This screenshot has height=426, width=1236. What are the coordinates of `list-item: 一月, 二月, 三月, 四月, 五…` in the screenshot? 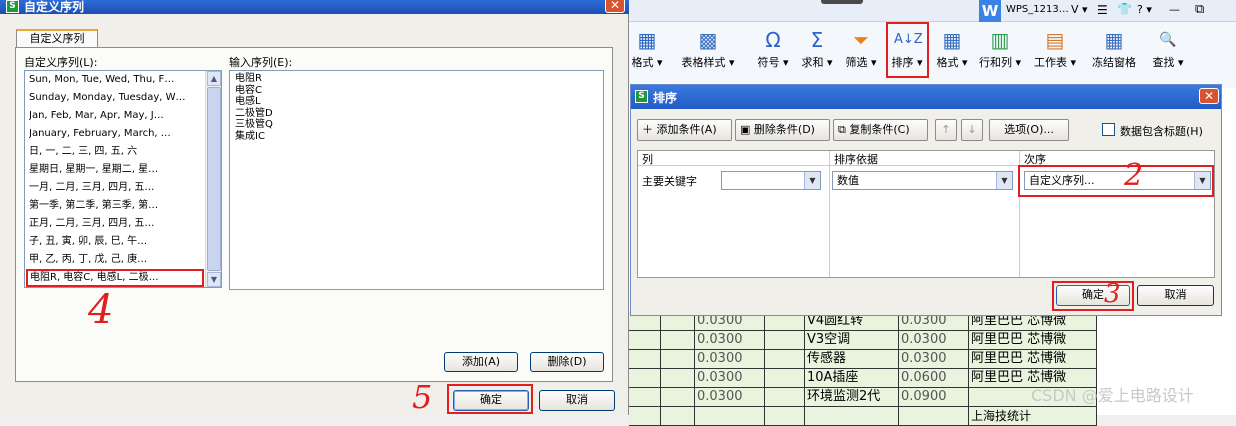 It's located at (115, 188).